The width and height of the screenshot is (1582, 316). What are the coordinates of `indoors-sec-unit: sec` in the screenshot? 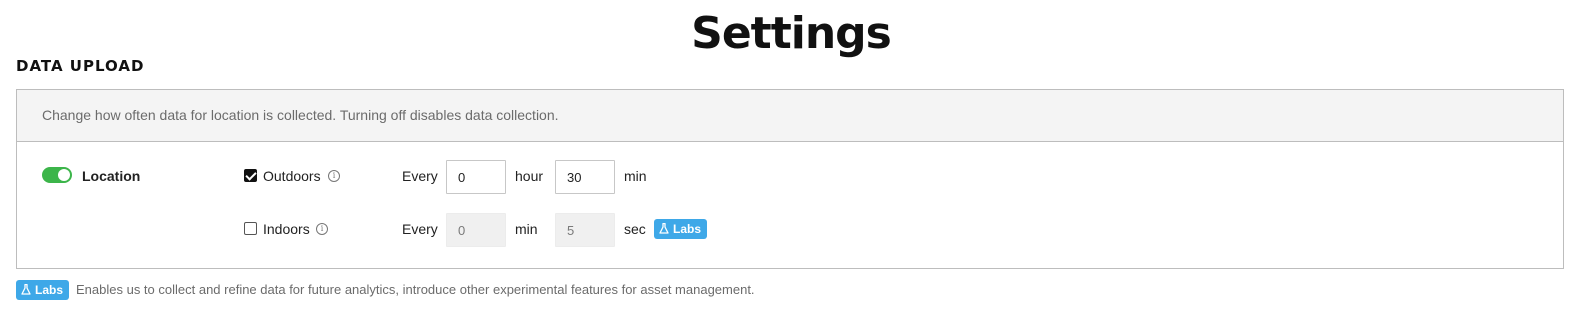 It's located at (635, 229).